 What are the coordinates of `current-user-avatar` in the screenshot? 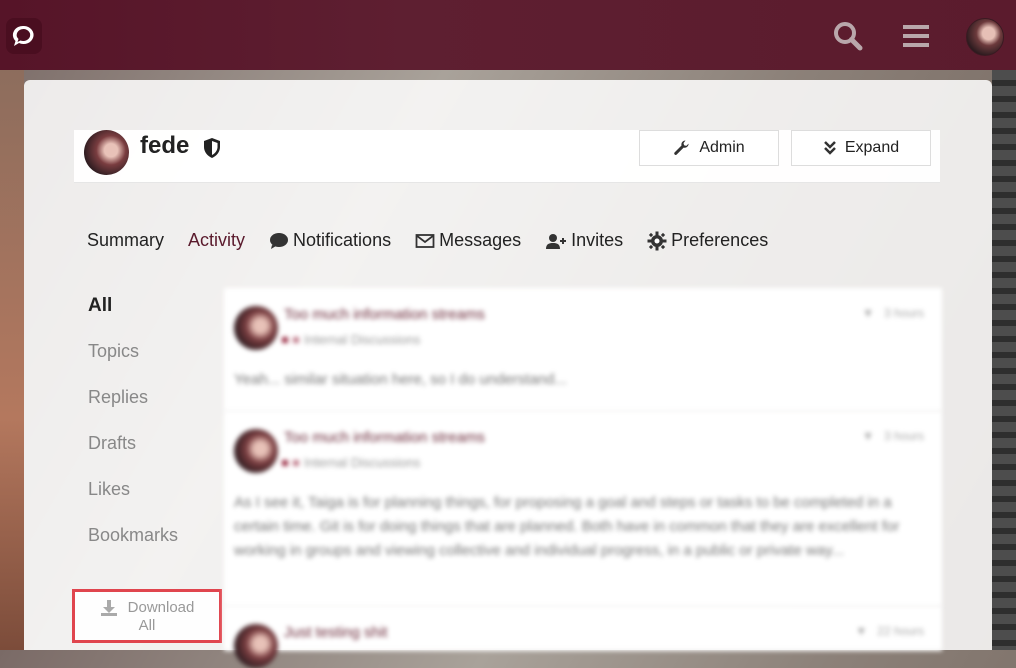 It's located at (985, 37).